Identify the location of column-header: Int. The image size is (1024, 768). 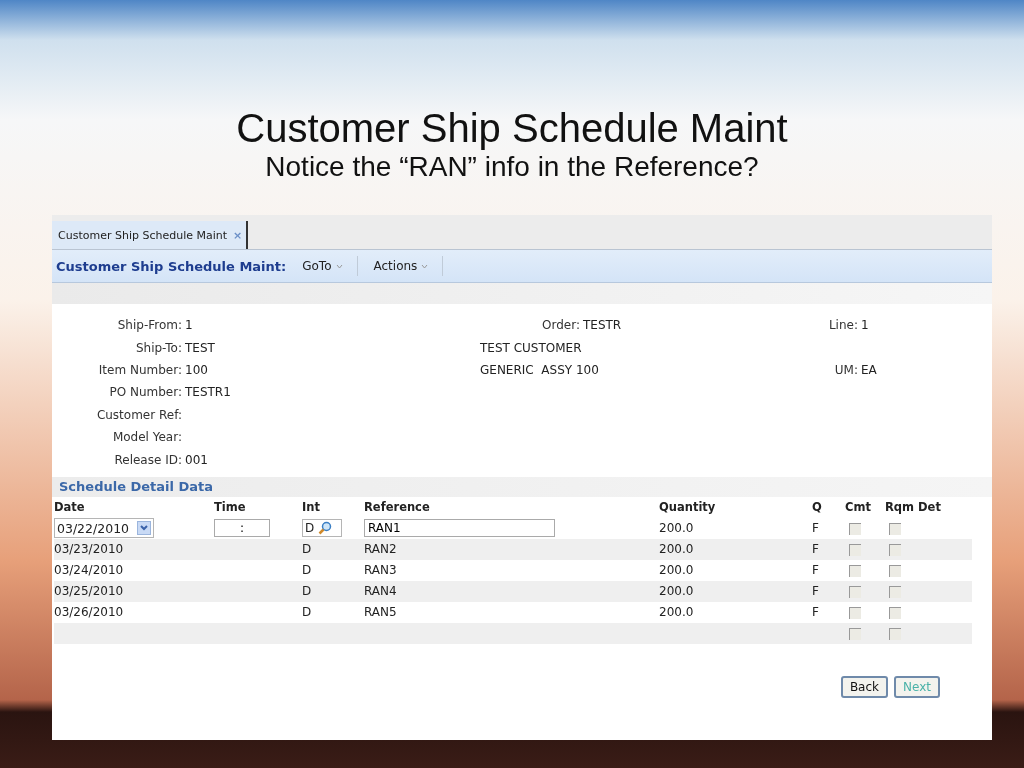
(311, 507).